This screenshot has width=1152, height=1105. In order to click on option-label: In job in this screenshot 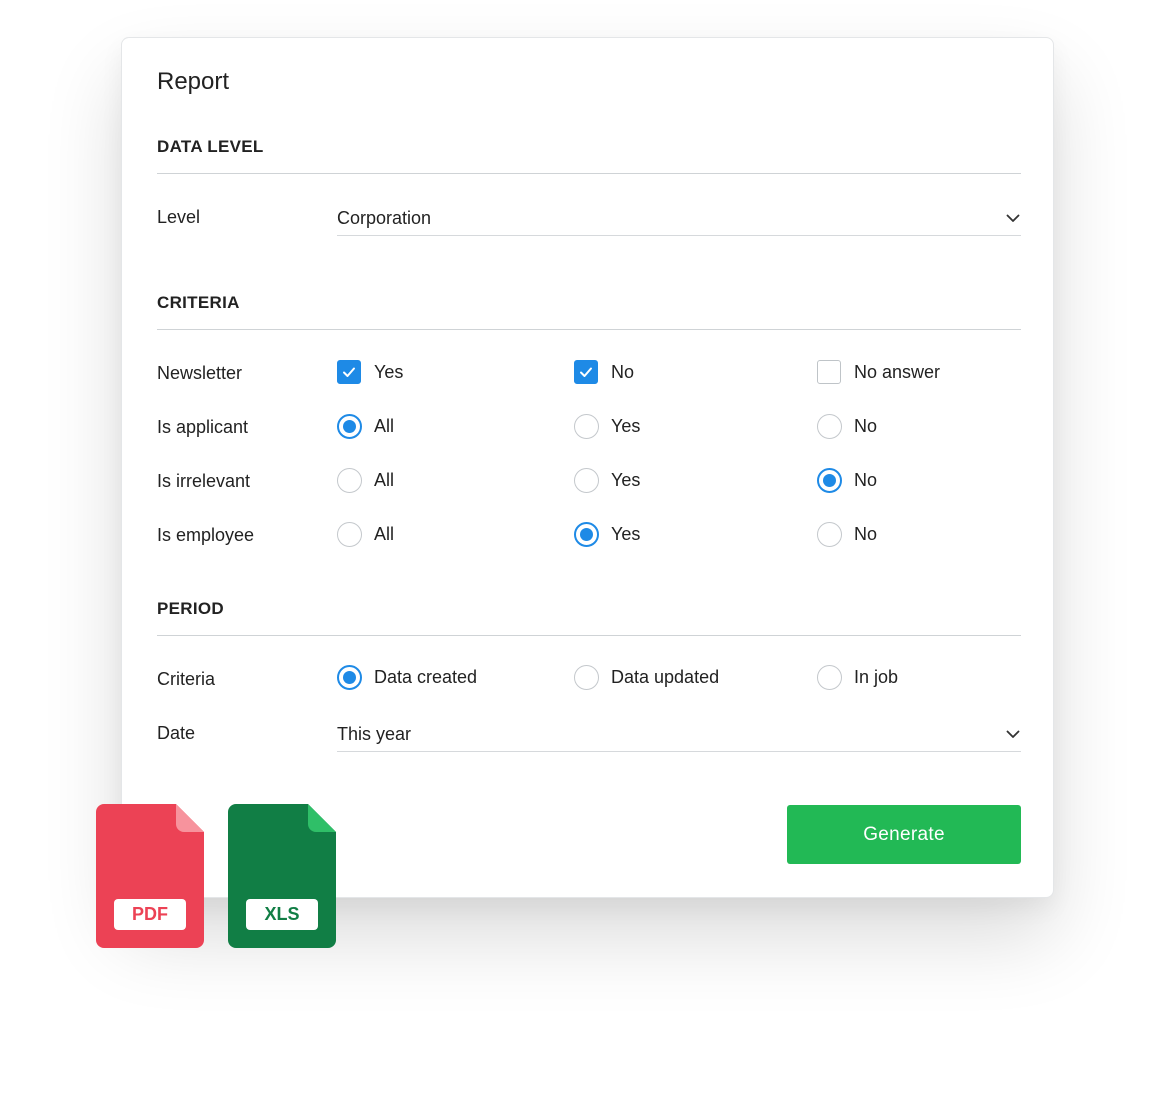, I will do `click(876, 677)`.